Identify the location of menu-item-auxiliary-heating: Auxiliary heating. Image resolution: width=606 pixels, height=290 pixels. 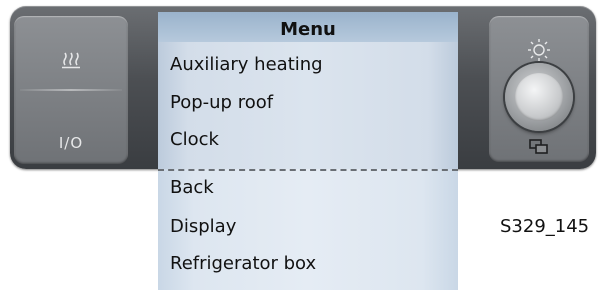
(246, 64).